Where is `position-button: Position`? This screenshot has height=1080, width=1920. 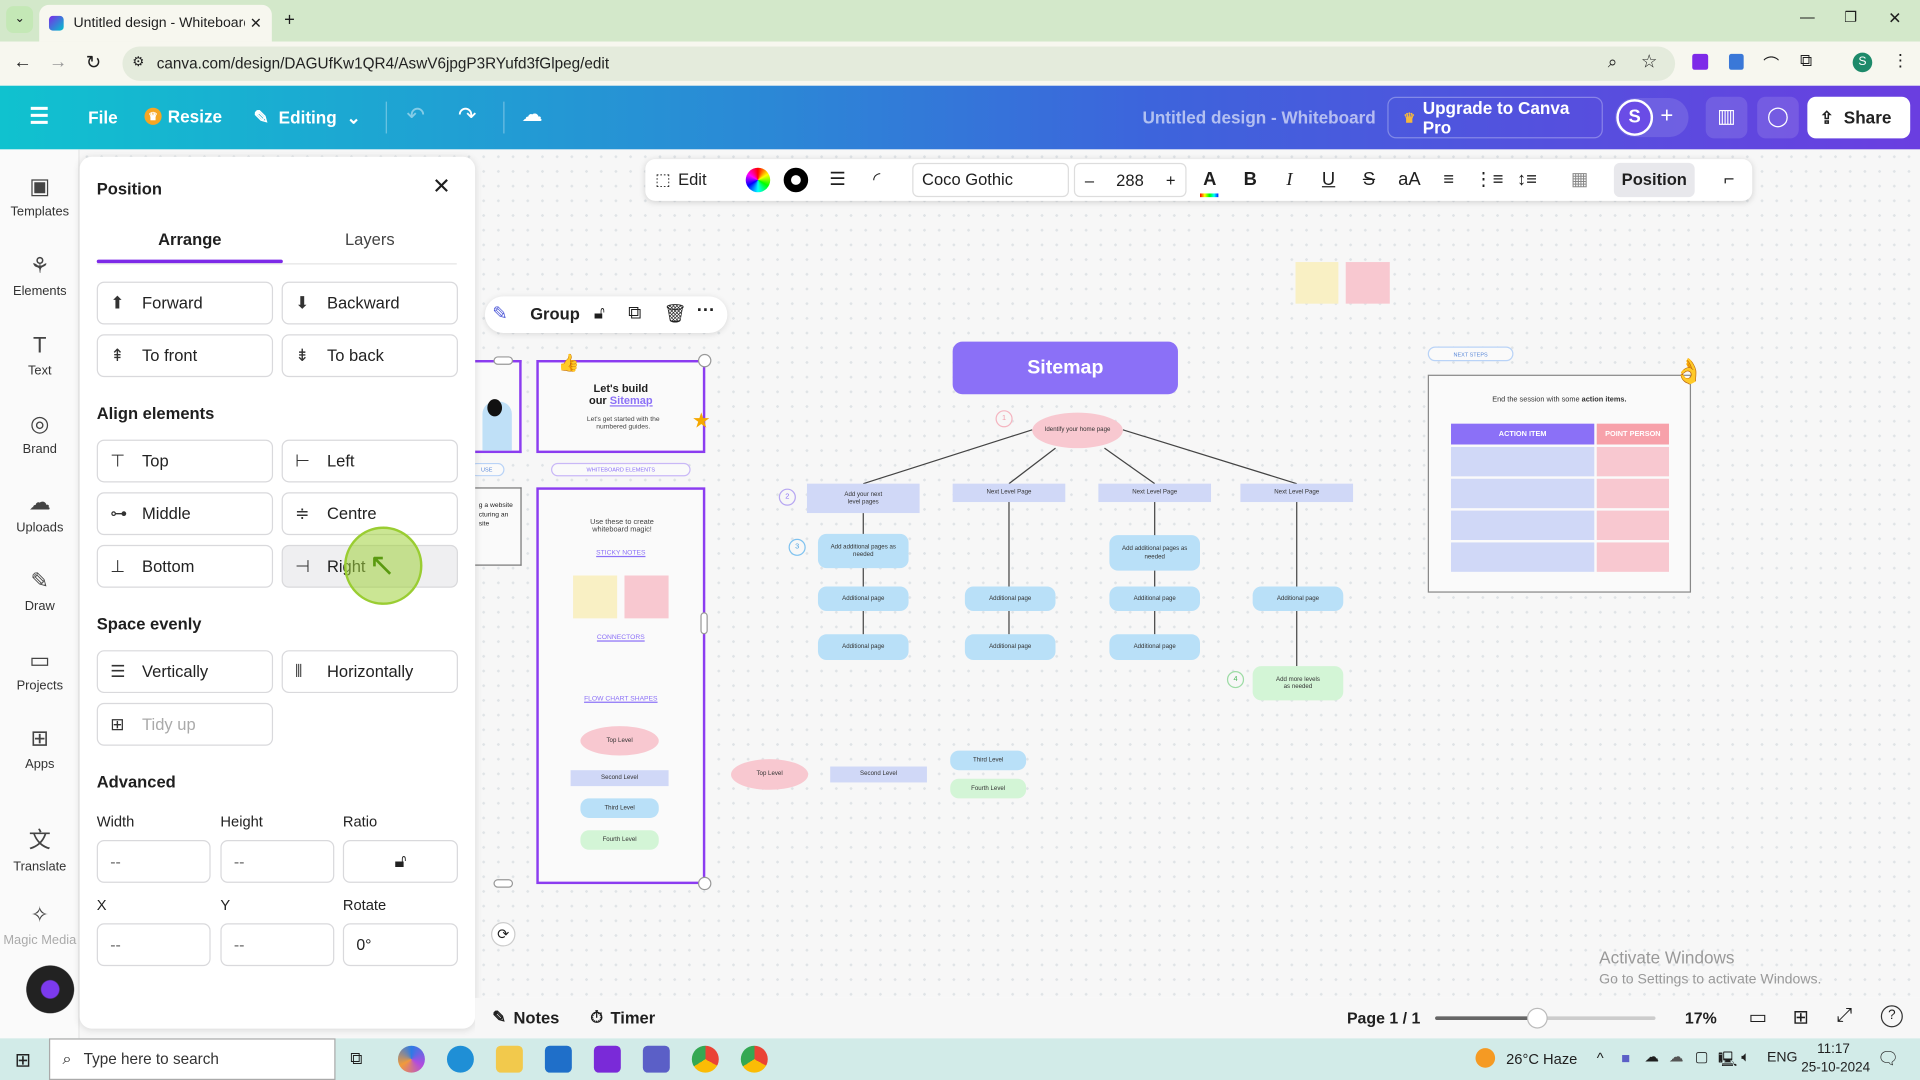 position-button: Position is located at coordinates (1654, 180).